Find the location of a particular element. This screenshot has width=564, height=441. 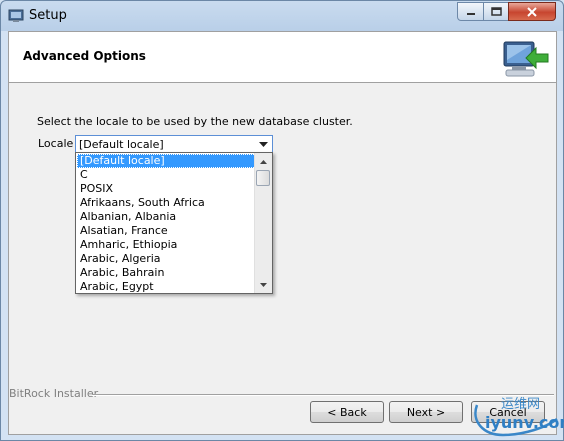

maximize-button is located at coordinates (496, 11).